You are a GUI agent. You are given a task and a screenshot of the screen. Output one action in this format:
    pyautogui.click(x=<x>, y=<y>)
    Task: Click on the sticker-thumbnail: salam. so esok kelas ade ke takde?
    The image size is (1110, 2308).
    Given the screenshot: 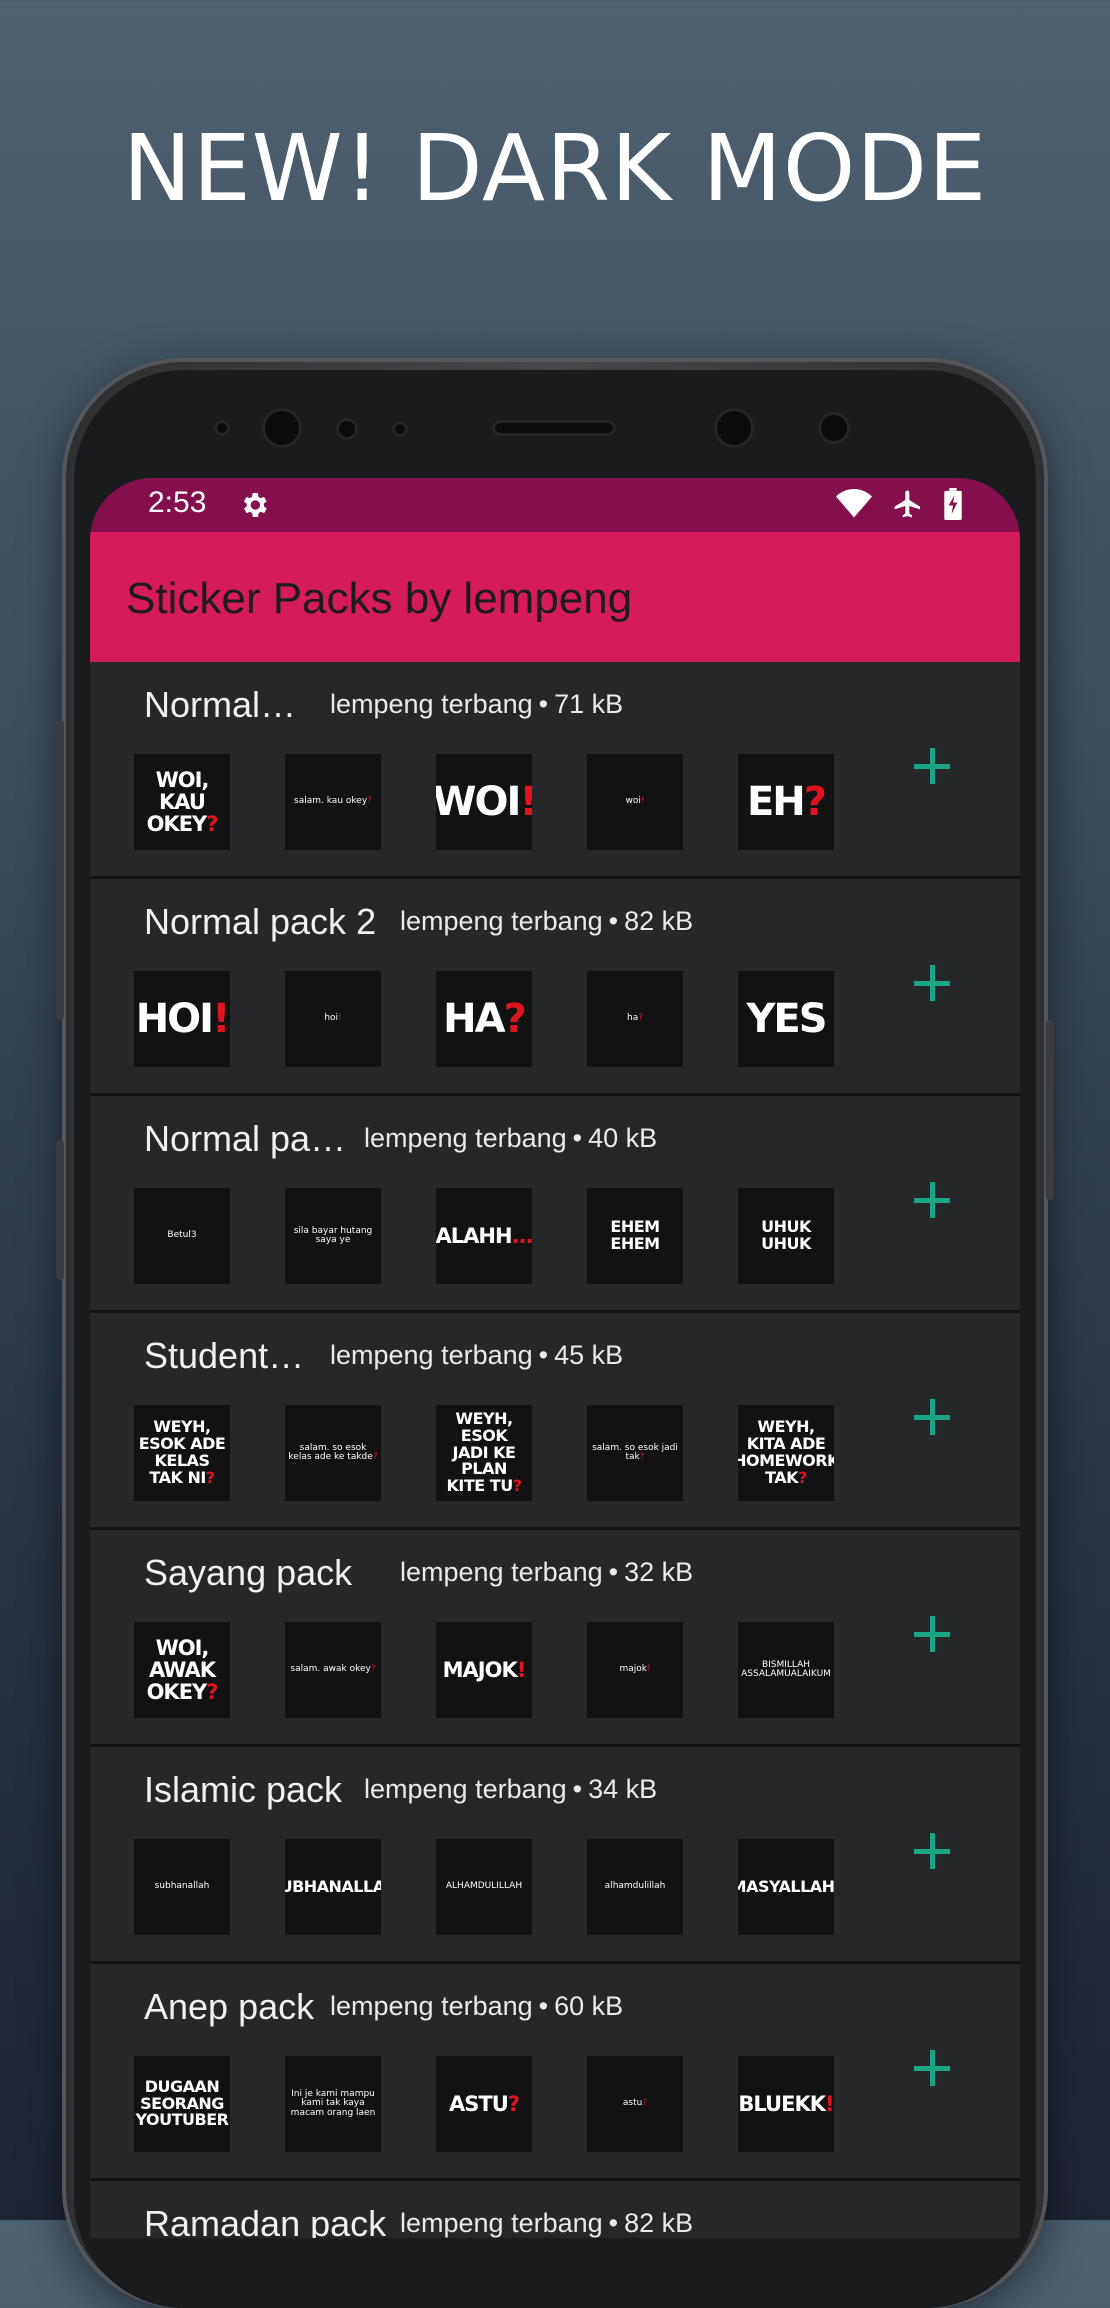 What is the action you would take?
    pyautogui.click(x=333, y=1453)
    